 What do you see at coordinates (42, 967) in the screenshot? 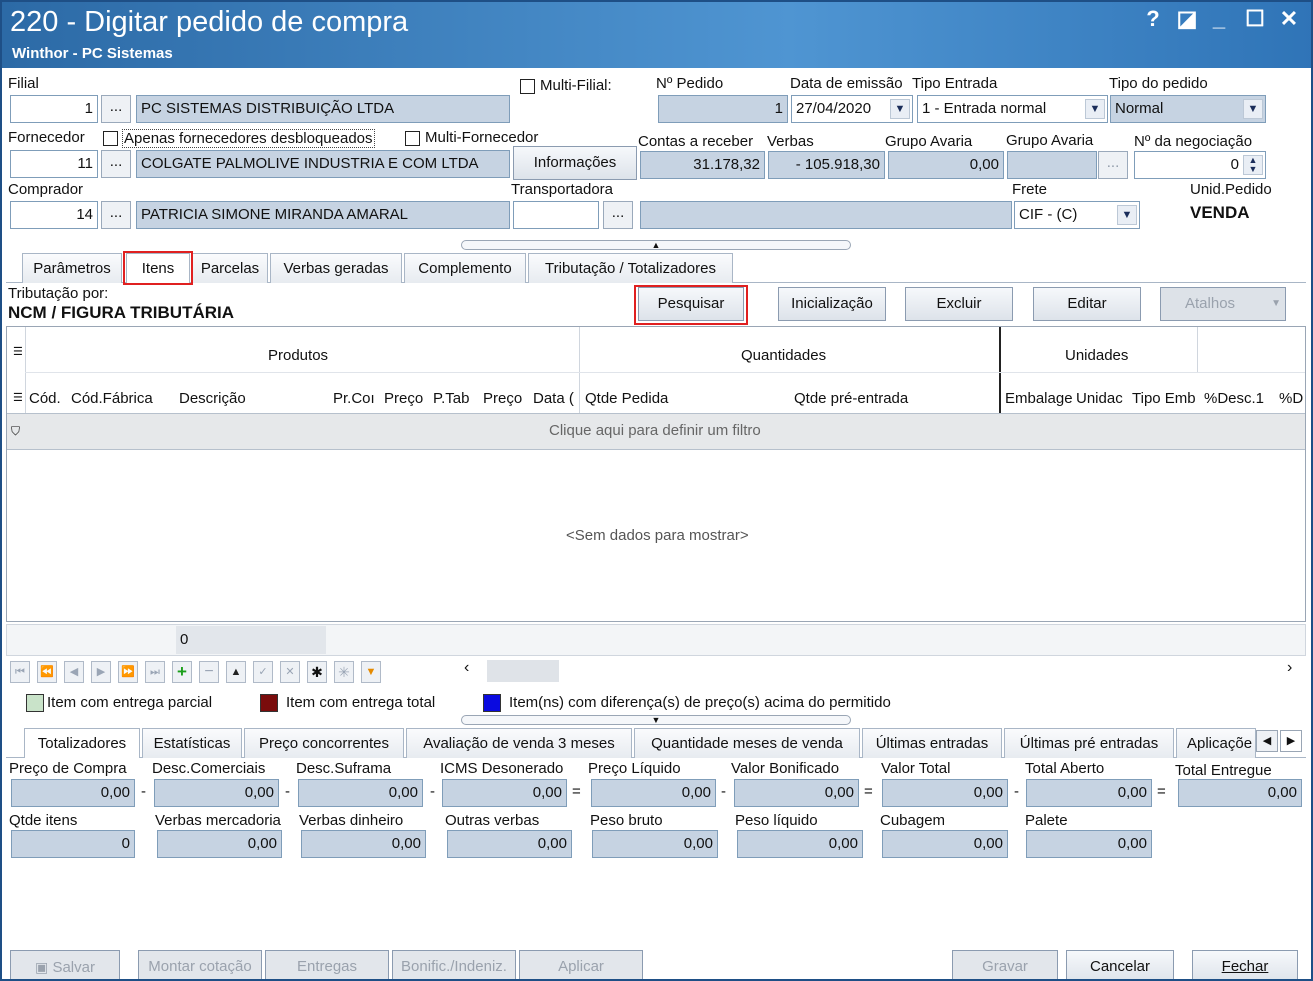
I see `save-icon: ▣` at bounding box center [42, 967].